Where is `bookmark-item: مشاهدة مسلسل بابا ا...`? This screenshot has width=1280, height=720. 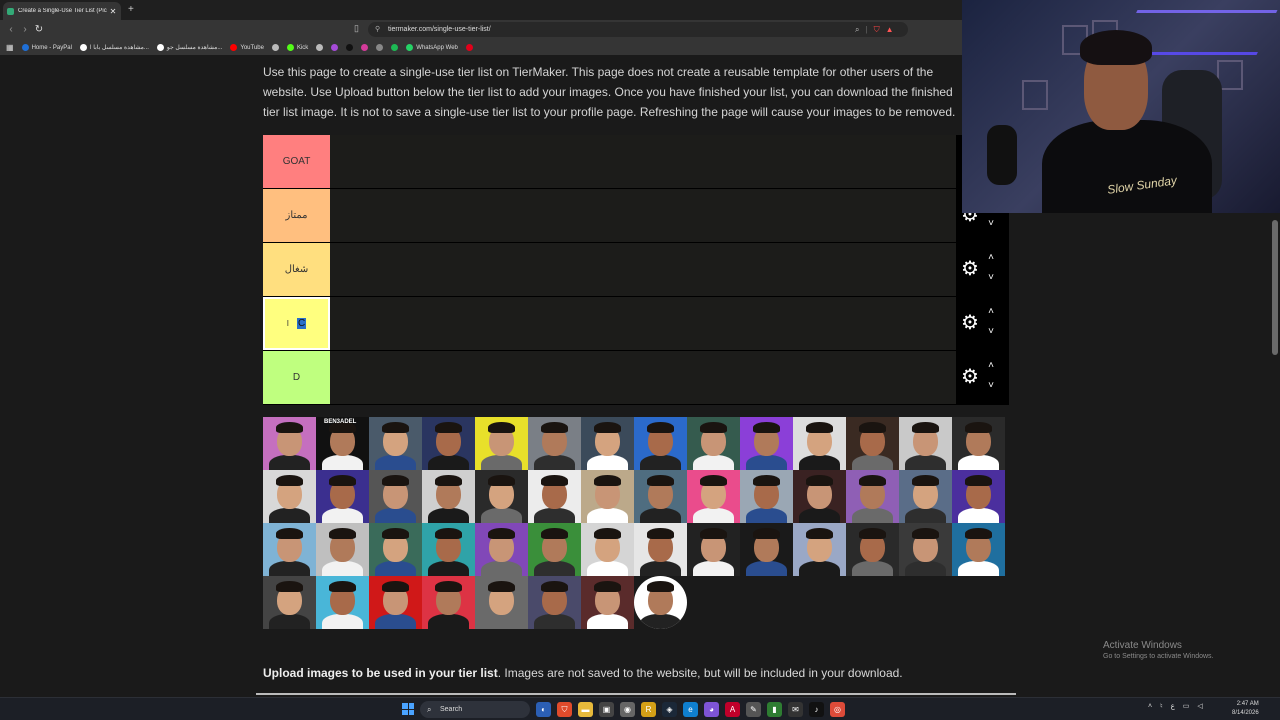
bookmark-item: مشاهدة مسلسل بابا ا... is located at coordinates (114, 47).